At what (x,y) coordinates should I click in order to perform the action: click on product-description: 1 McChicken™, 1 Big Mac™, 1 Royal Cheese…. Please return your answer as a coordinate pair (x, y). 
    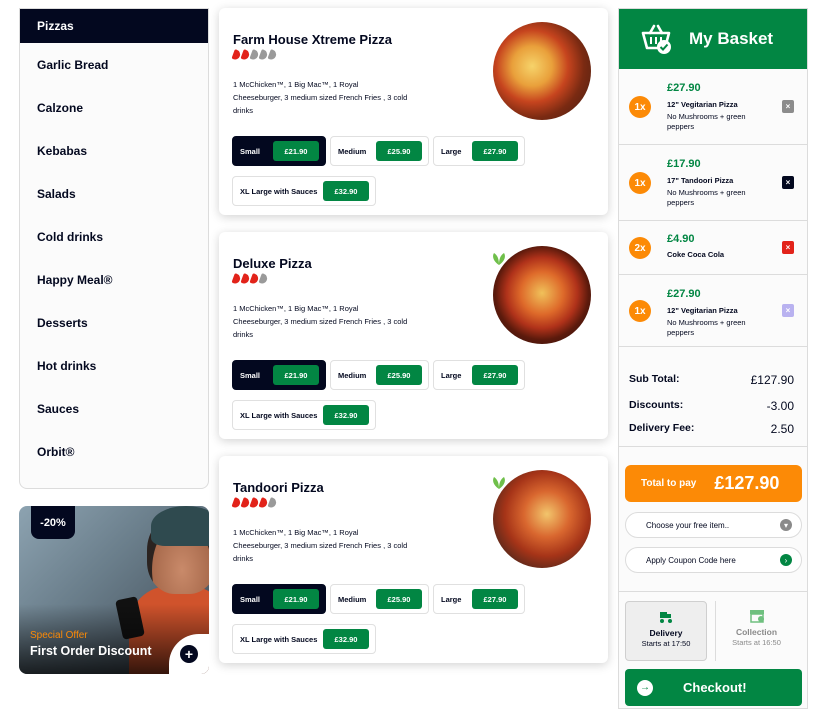
    Looking at the image, I should click on (320, 545).